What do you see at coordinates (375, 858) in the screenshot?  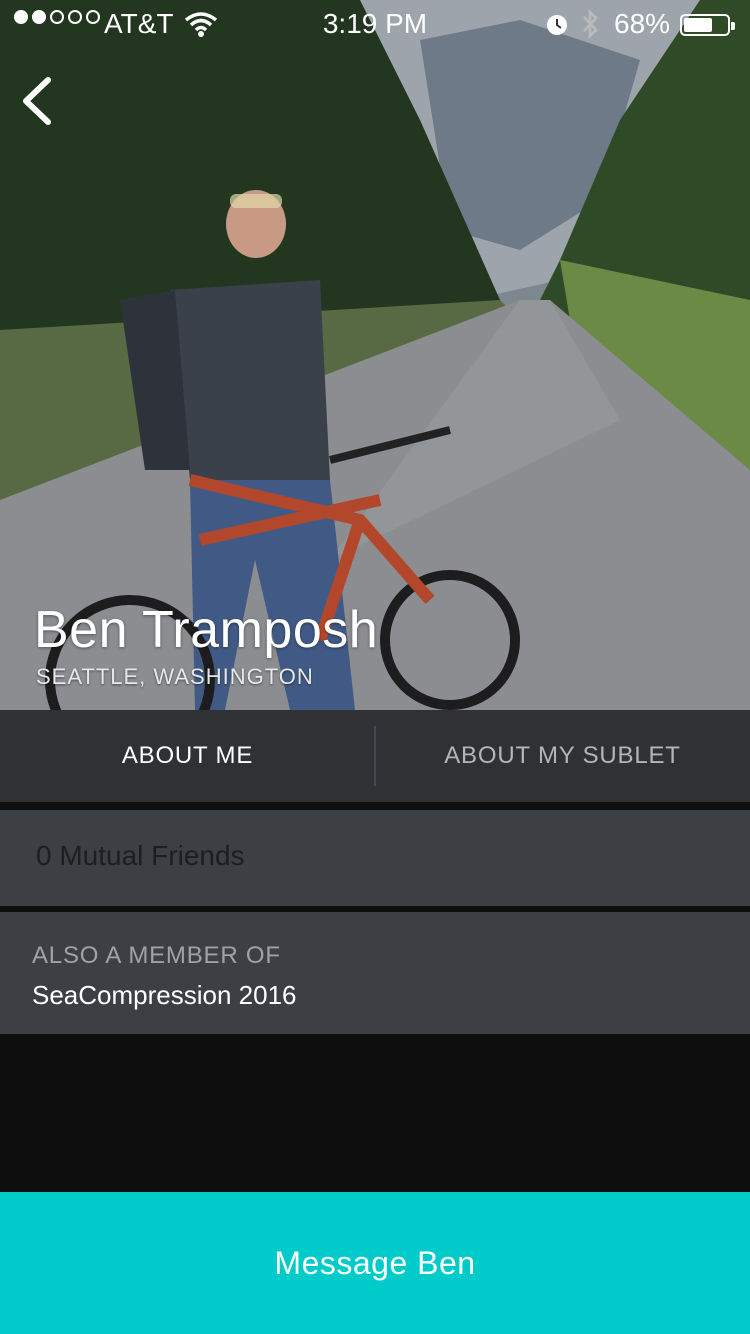 I see `mutual-friends-row: 0 Mutual Friends` at bounding box center [375, 858].